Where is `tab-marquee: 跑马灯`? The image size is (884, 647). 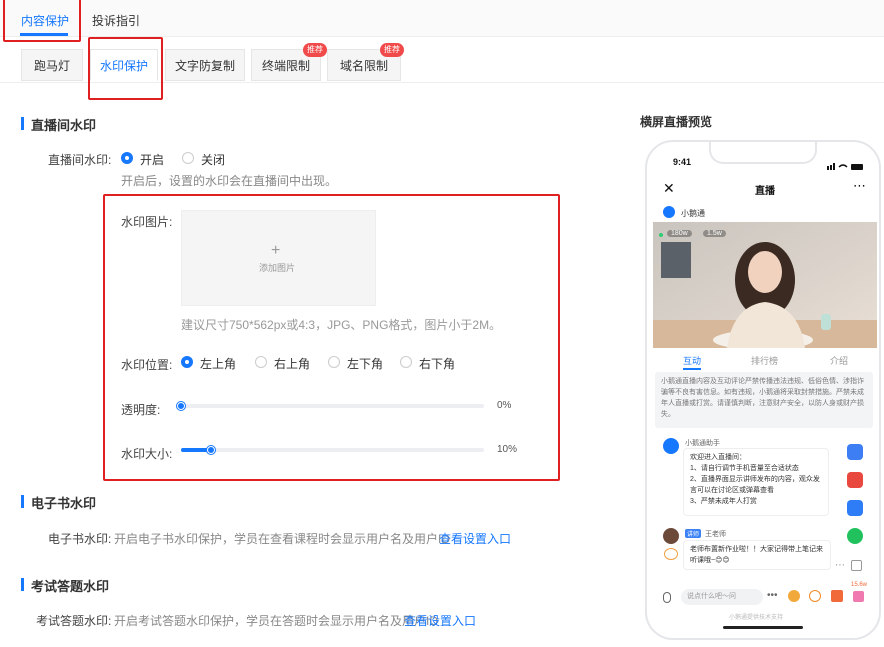 tab-marquee: 跑马灯 is located at coordinates (52, 65).